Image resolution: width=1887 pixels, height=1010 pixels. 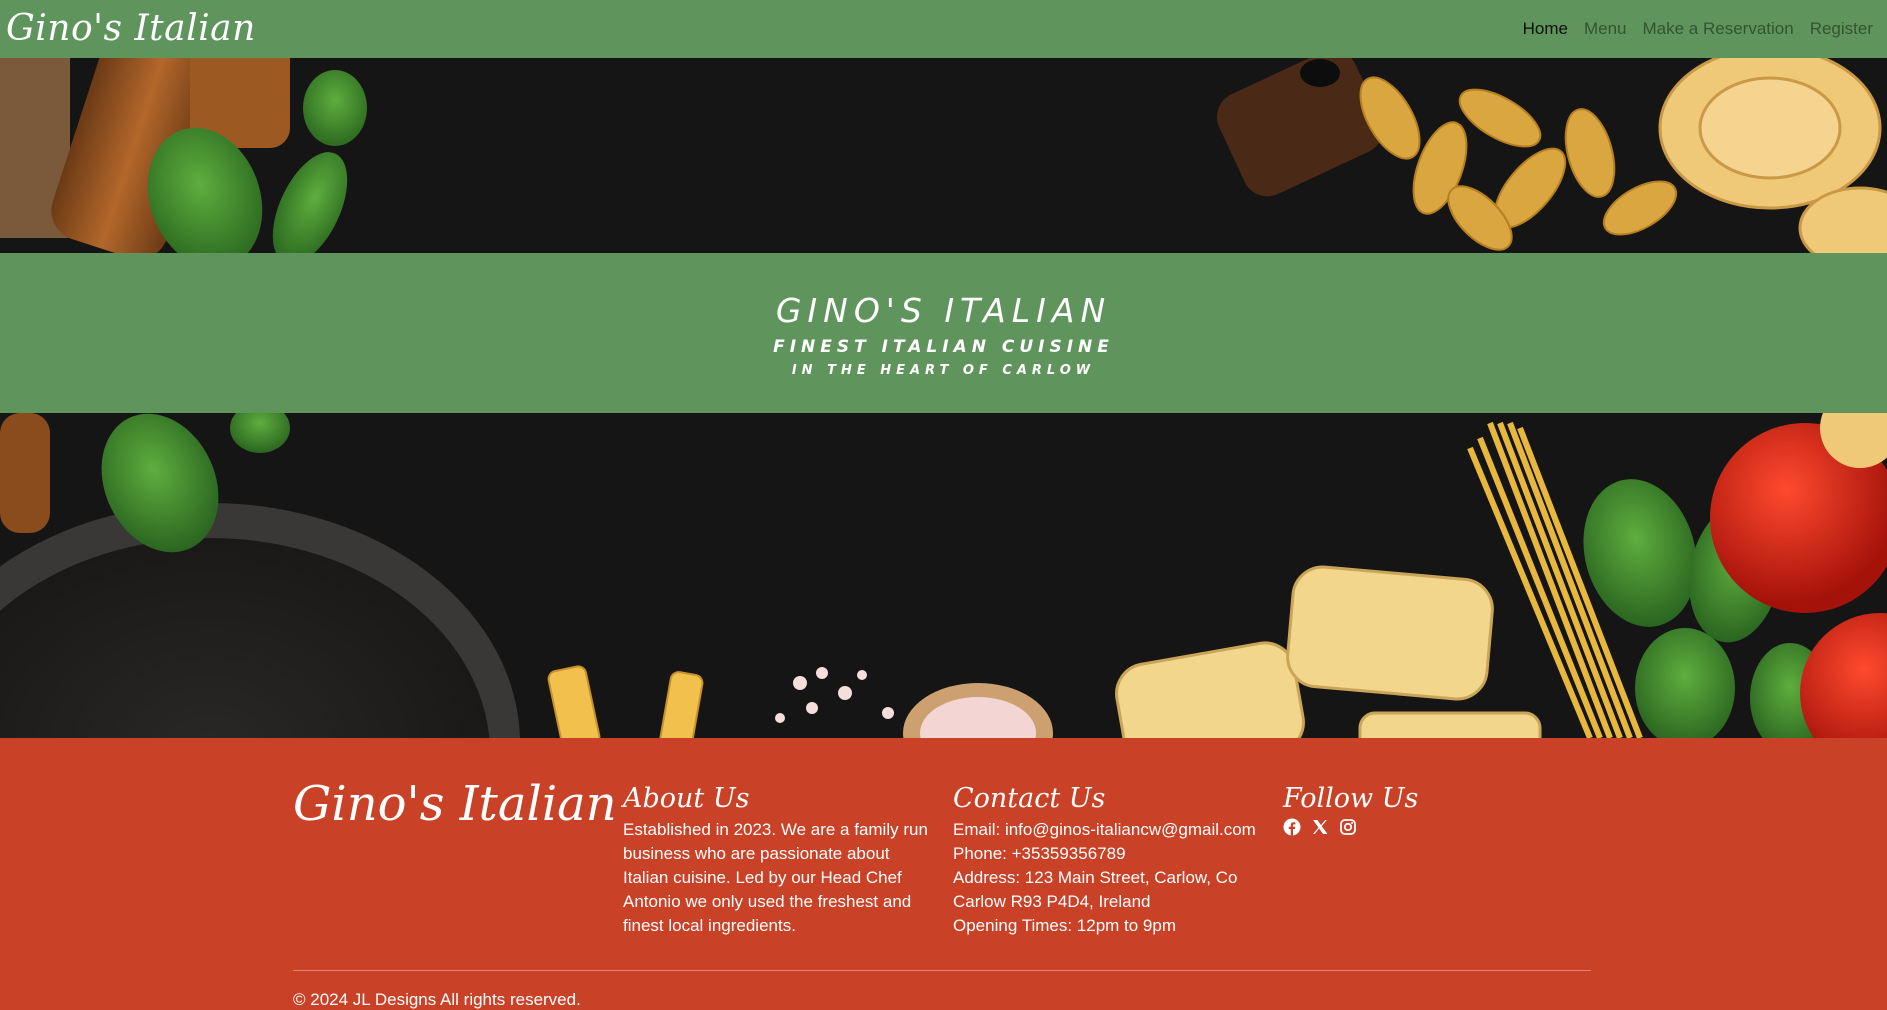 I want to click on contact-phone: Phone: +35359356789, so click(x=1039, y=853).